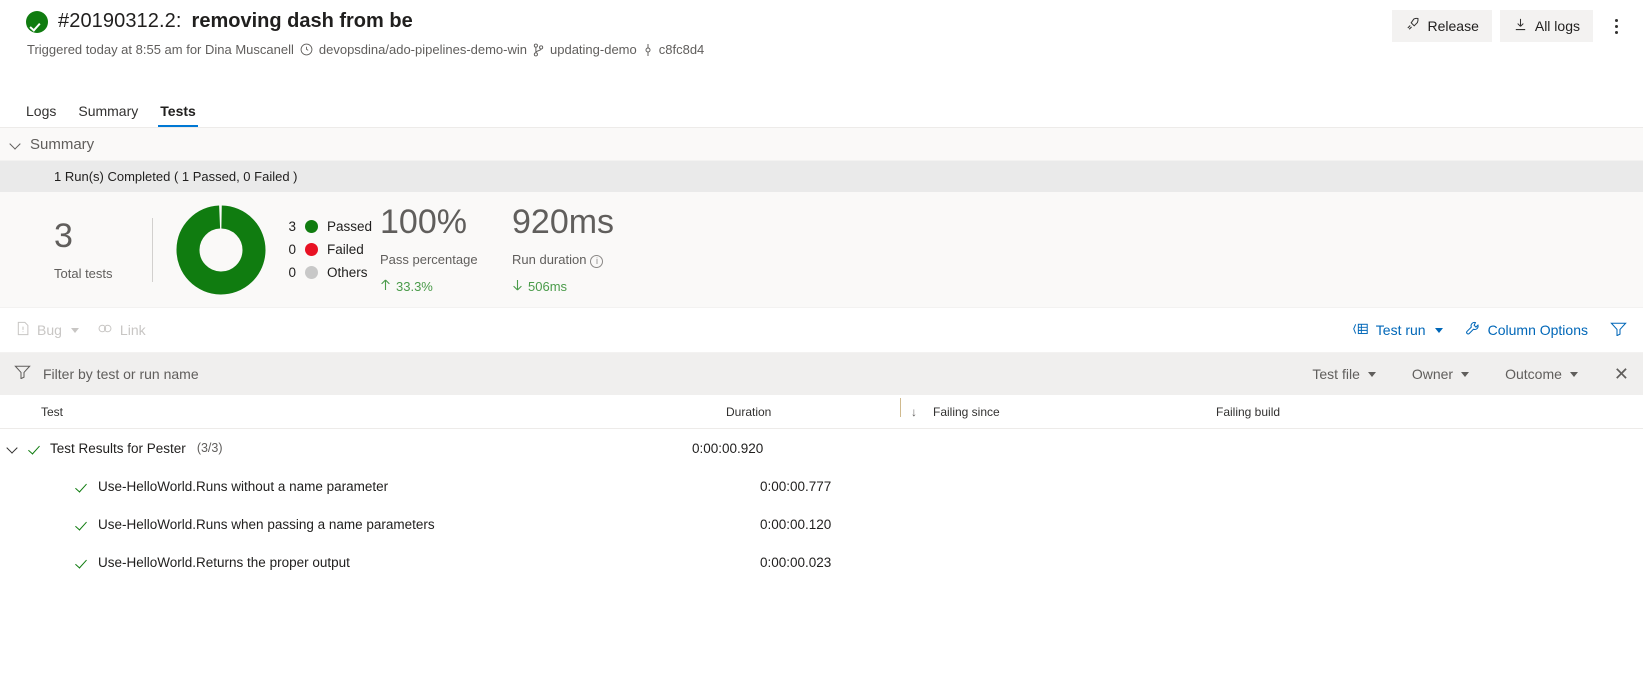 This screenshot has height=675, width=1643. What do you see at coordinates (821, 108) in the screenshot?
I see `tab-bar: Logs Summary Tests` at bounding box center [821, 108].